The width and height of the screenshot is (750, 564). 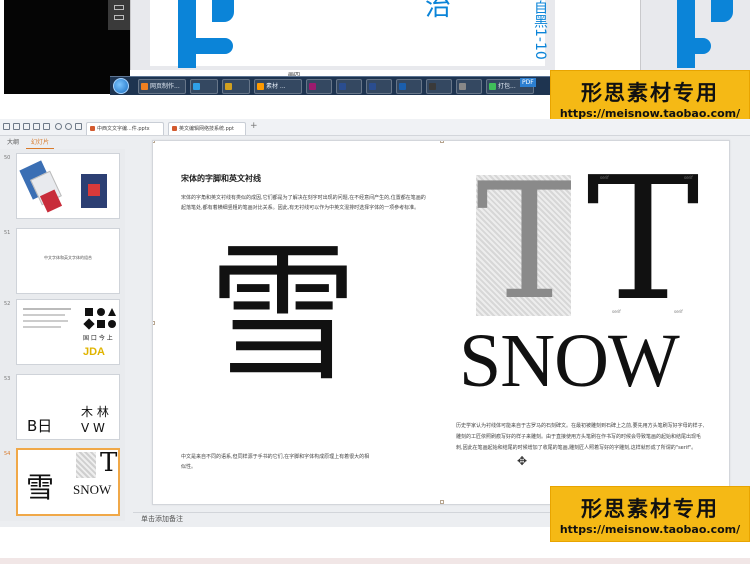 What do you see at coordinates (492, 86) in the screenshot?
I see `archive-icon` at bounding box center [492, 86].